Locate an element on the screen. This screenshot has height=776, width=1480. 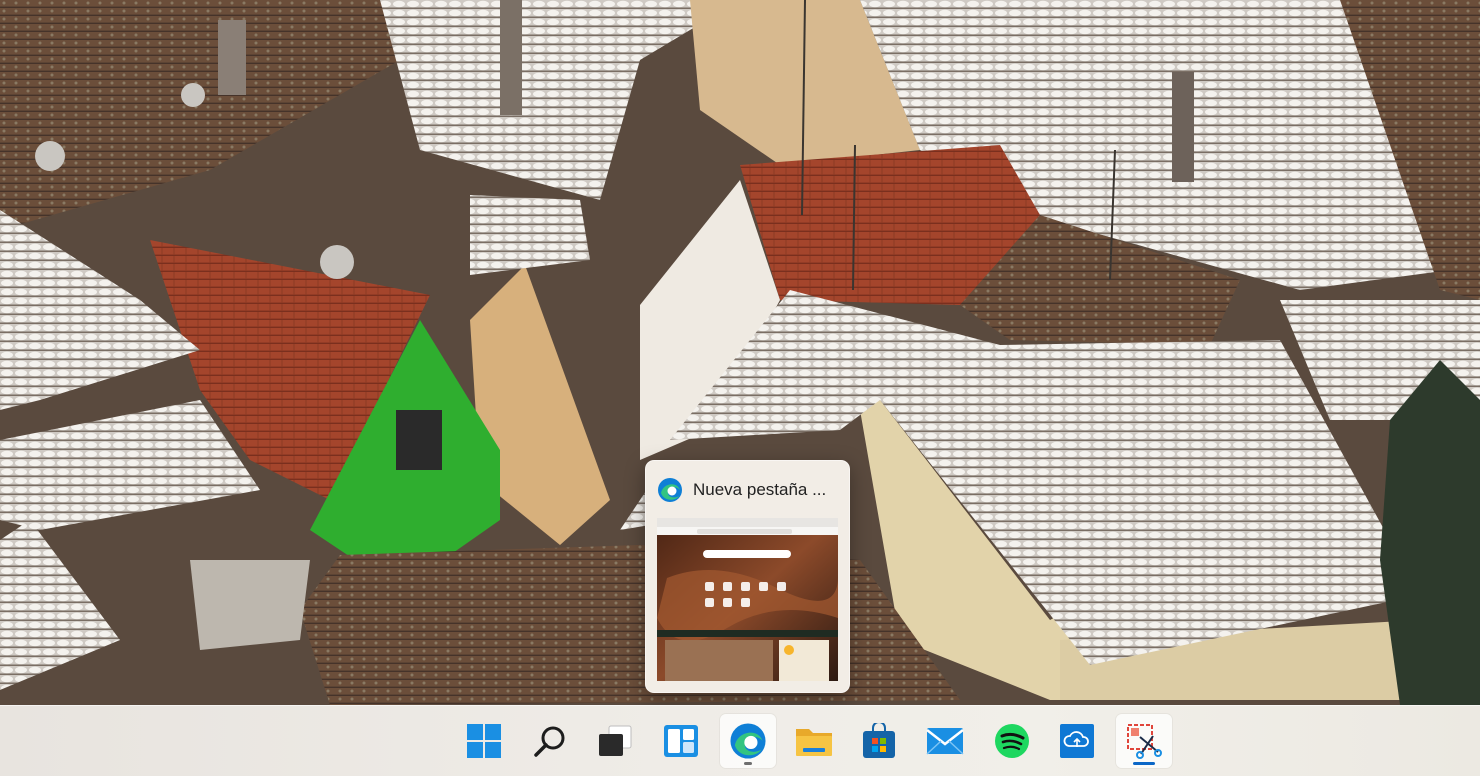
folder-icon is located at coordinates (814, 741).